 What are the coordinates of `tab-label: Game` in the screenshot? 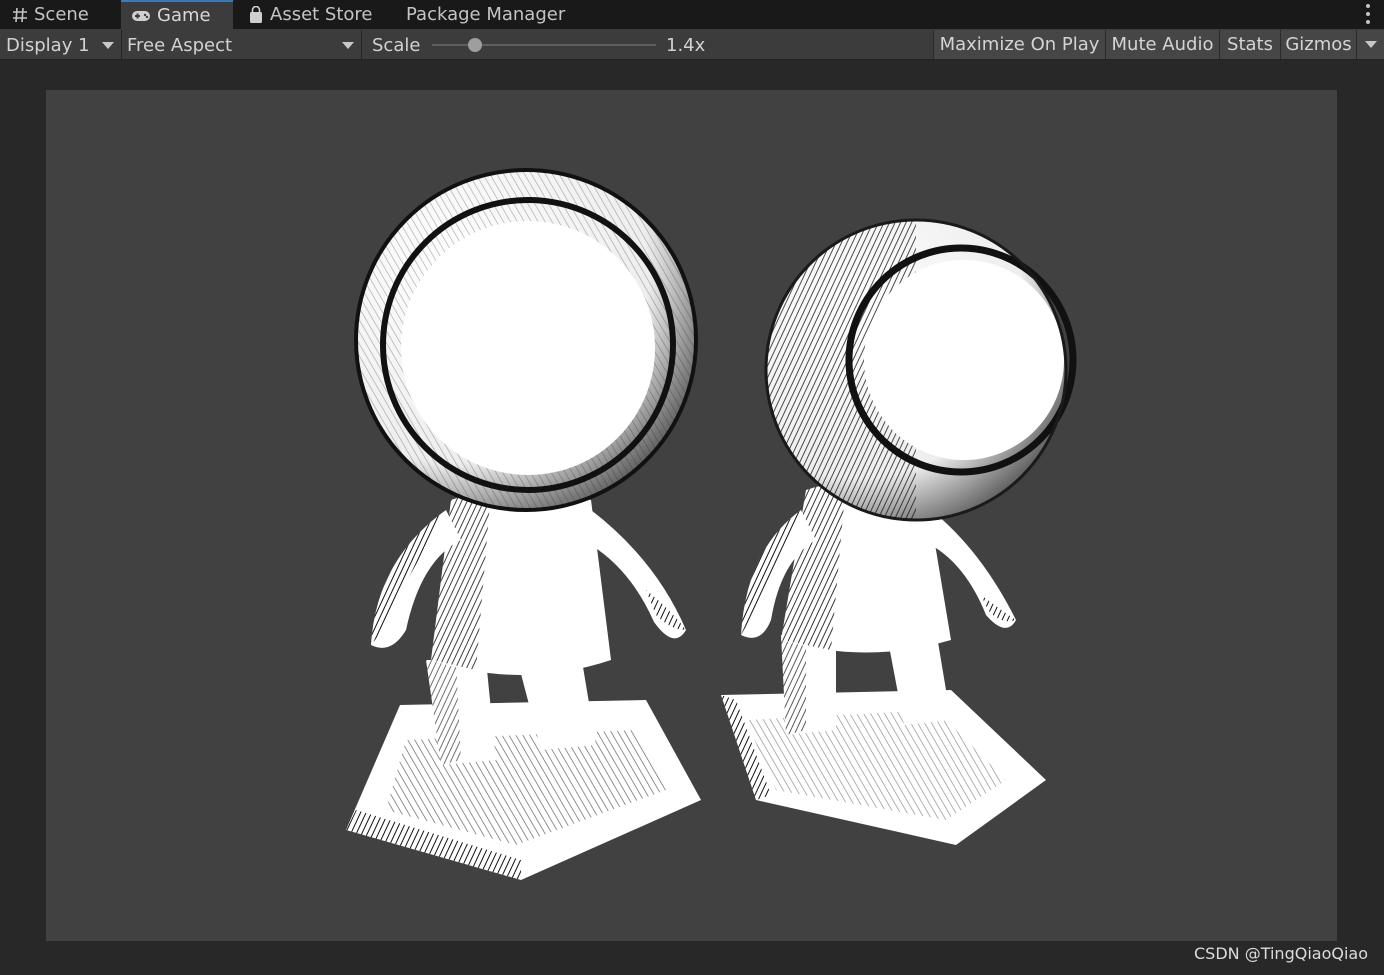 It's located at (184, 15).